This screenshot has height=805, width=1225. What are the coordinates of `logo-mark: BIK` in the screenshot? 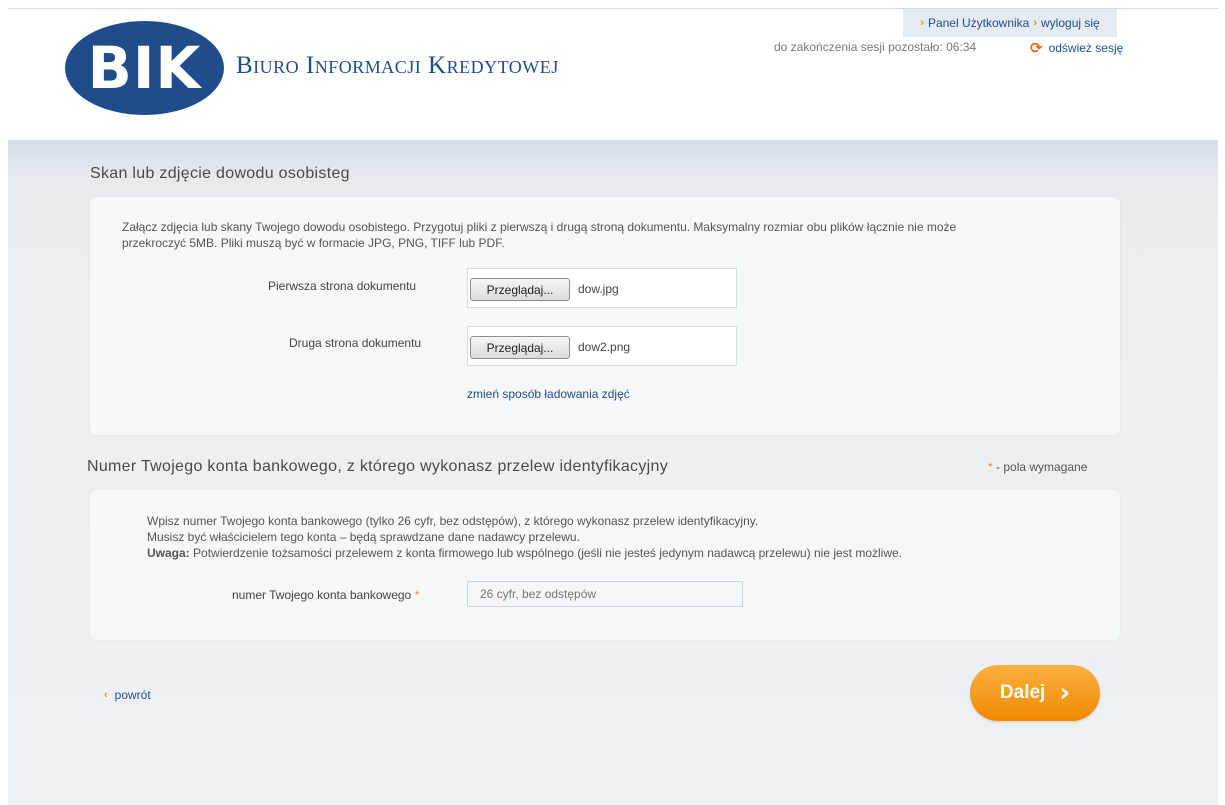 It's located at (144, 68).